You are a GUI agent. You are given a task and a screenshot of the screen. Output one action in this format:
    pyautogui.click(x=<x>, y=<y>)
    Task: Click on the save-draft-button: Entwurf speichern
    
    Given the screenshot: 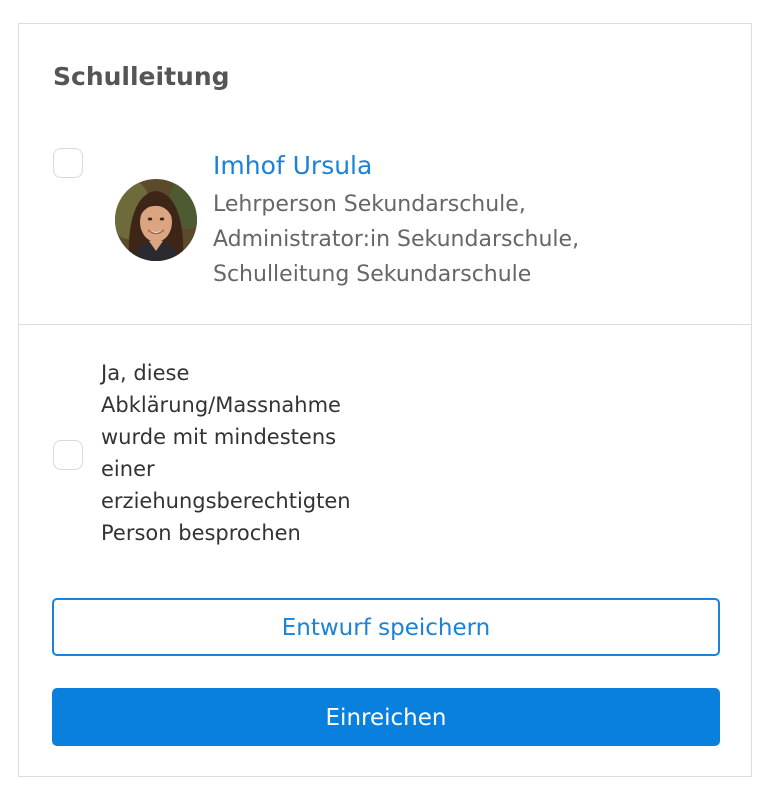 What is the action you would take?
    pyautogui.click(x=386, y=627)
    